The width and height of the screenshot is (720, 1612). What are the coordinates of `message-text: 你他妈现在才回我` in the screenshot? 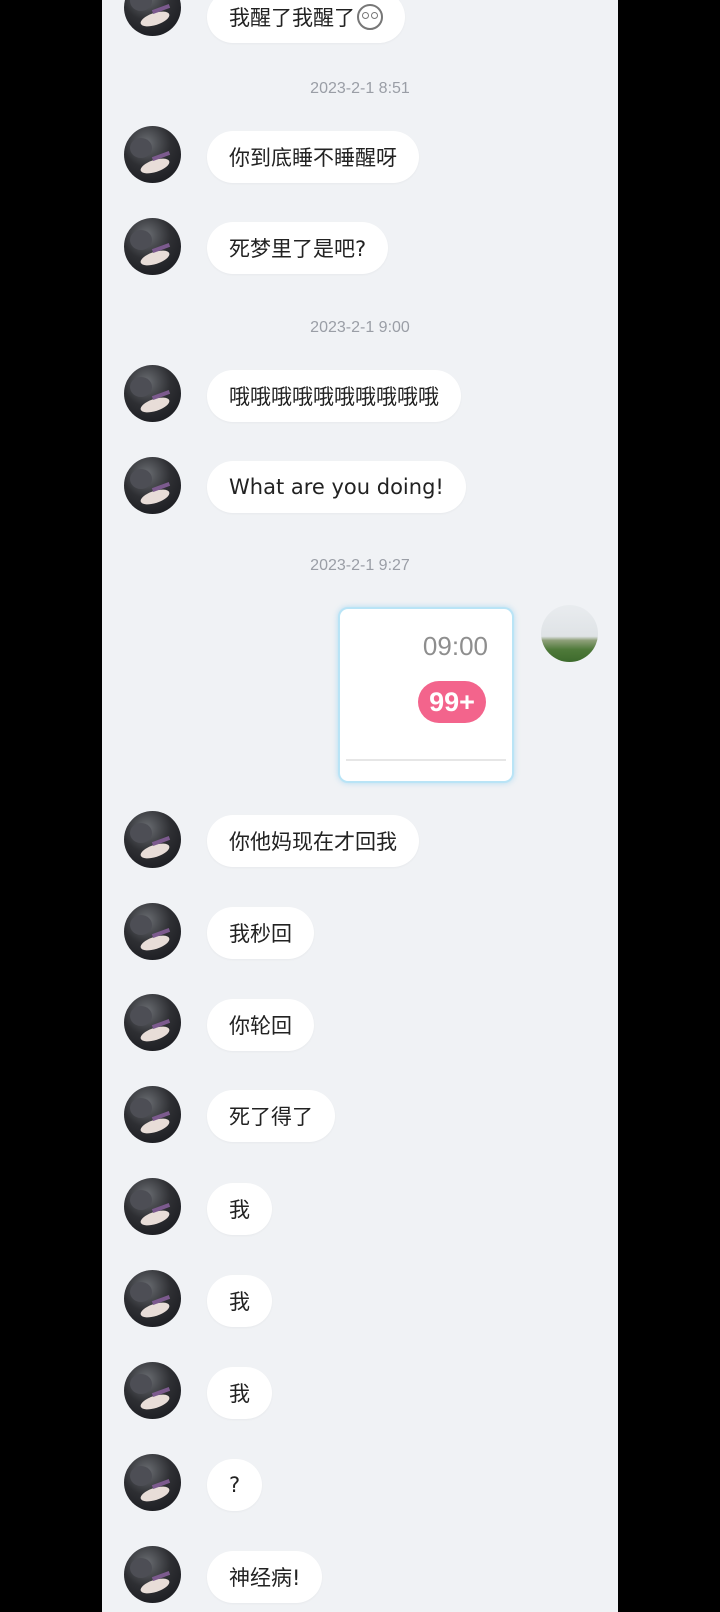 It's located at (313, 842).